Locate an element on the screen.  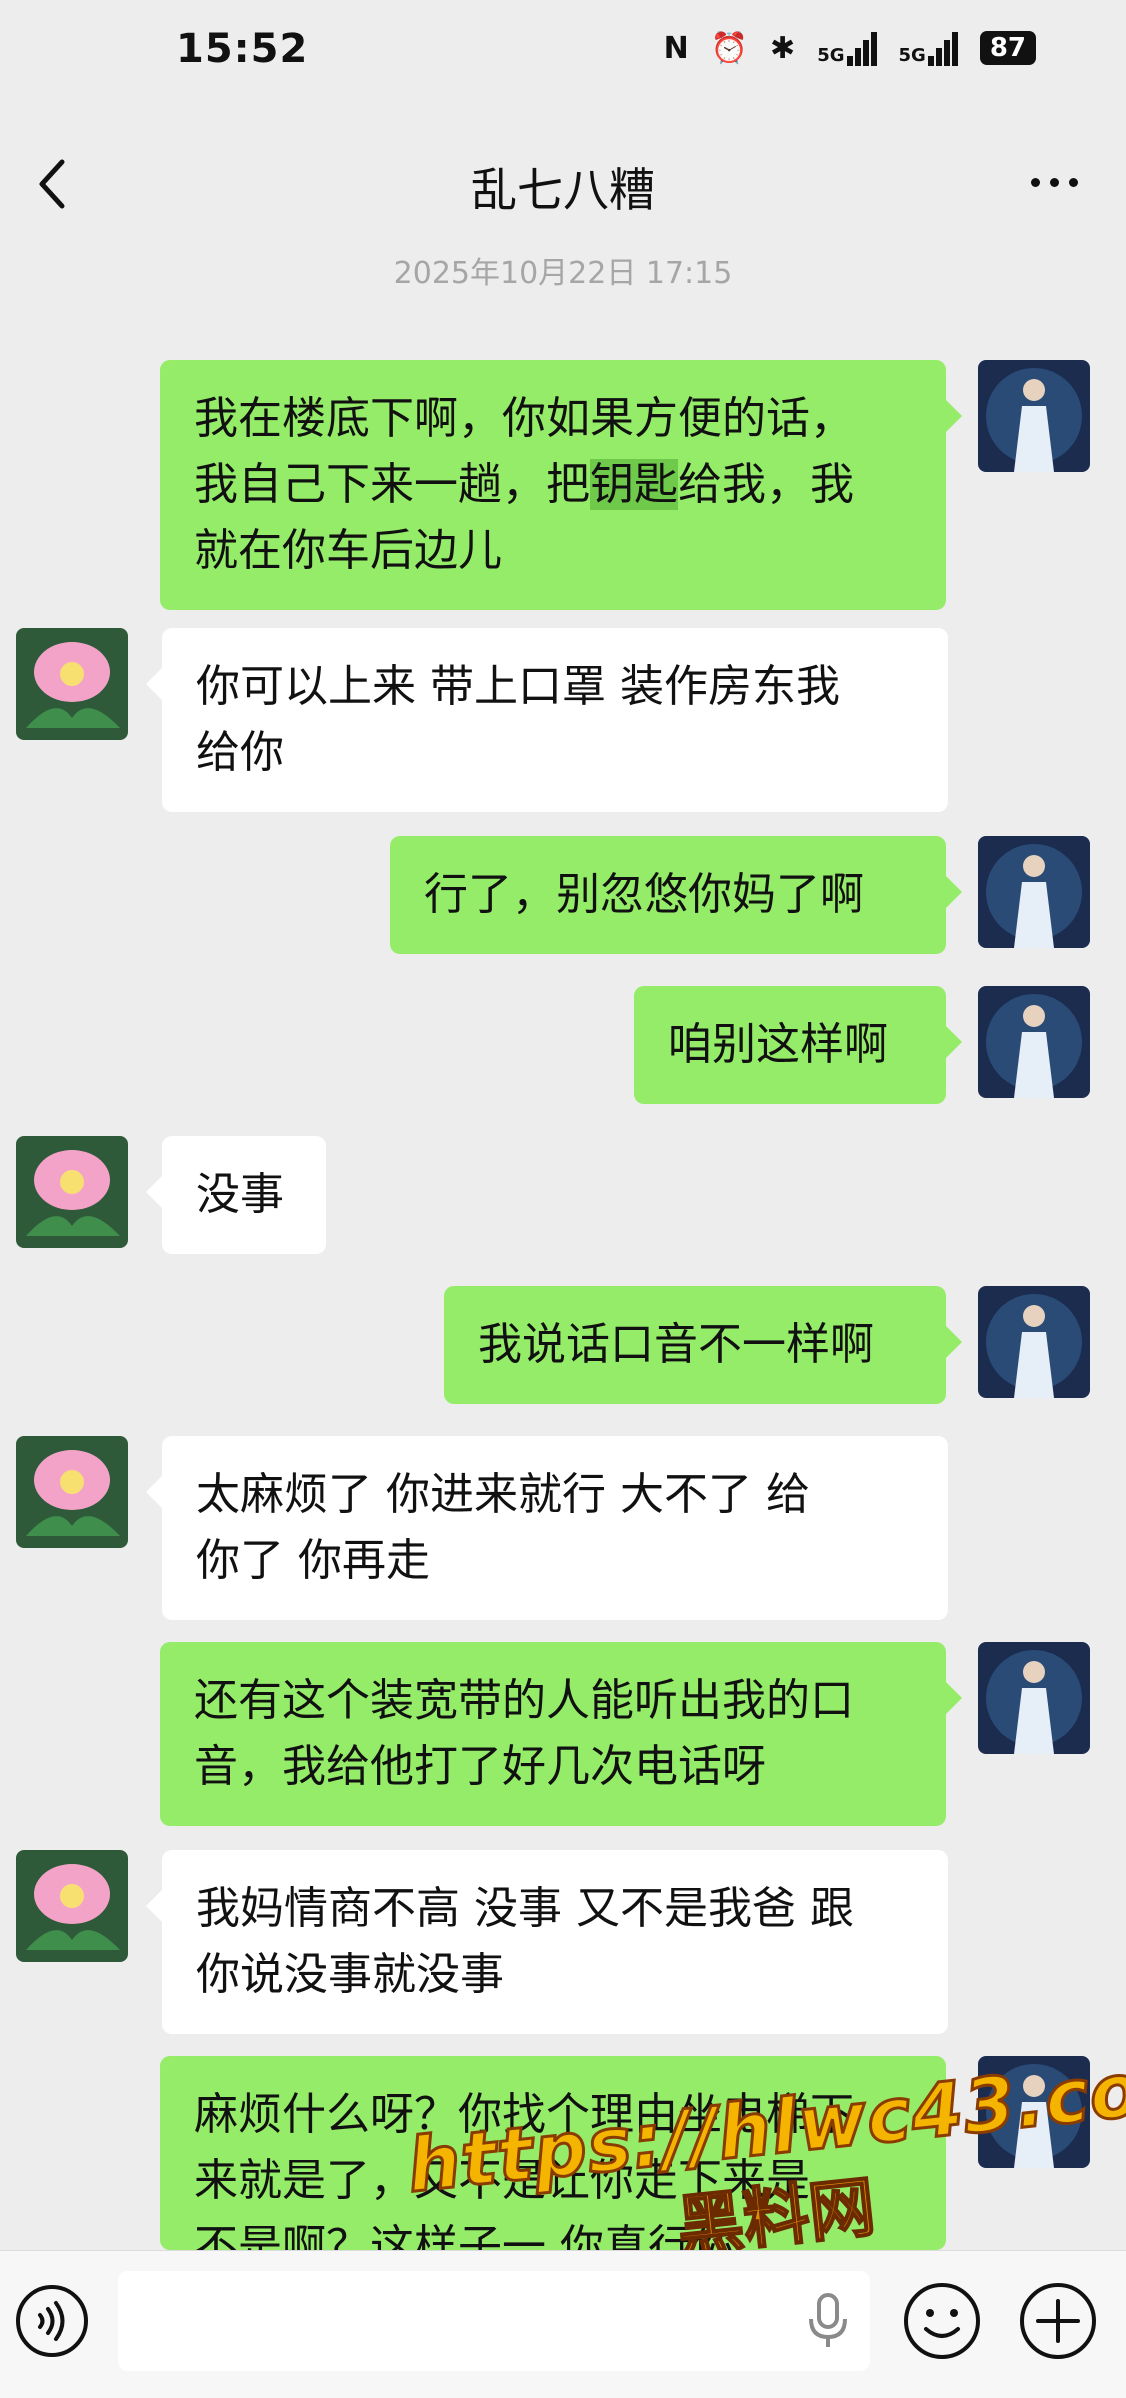
message-bubble-me: 我说话口音不一样啊 is located at coordinates (703, 1345).